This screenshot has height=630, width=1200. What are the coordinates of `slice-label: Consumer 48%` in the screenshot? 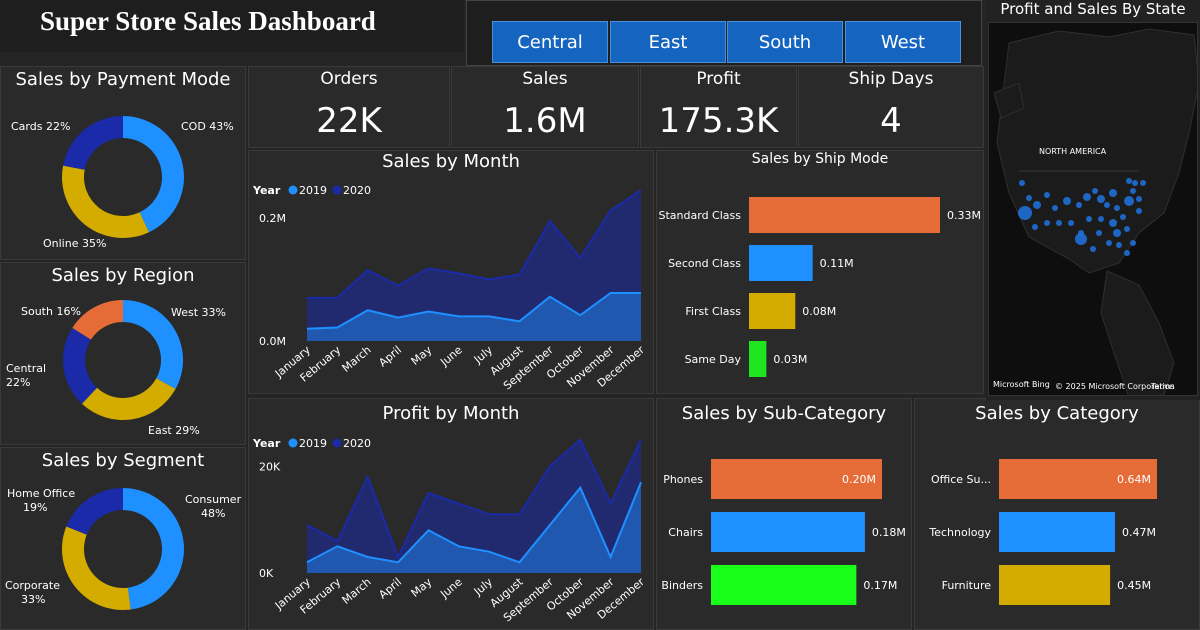 It's located at (213, 506).